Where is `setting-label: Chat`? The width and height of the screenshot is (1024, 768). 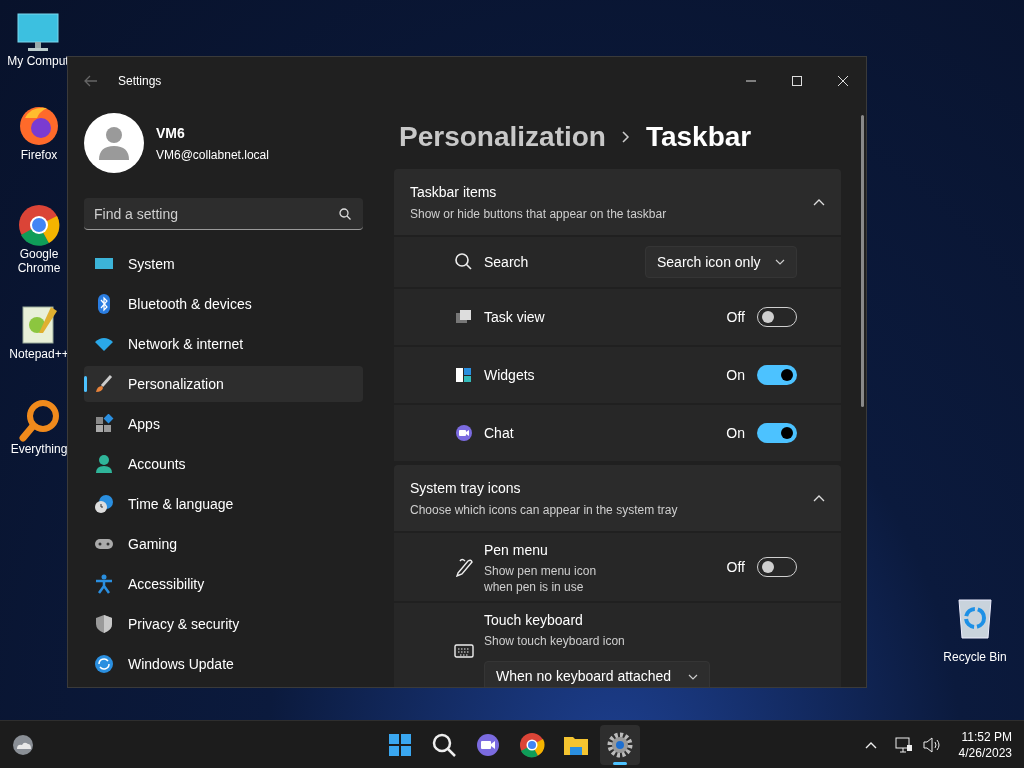
setting-label: Chat is located at coordinates (499, 433).